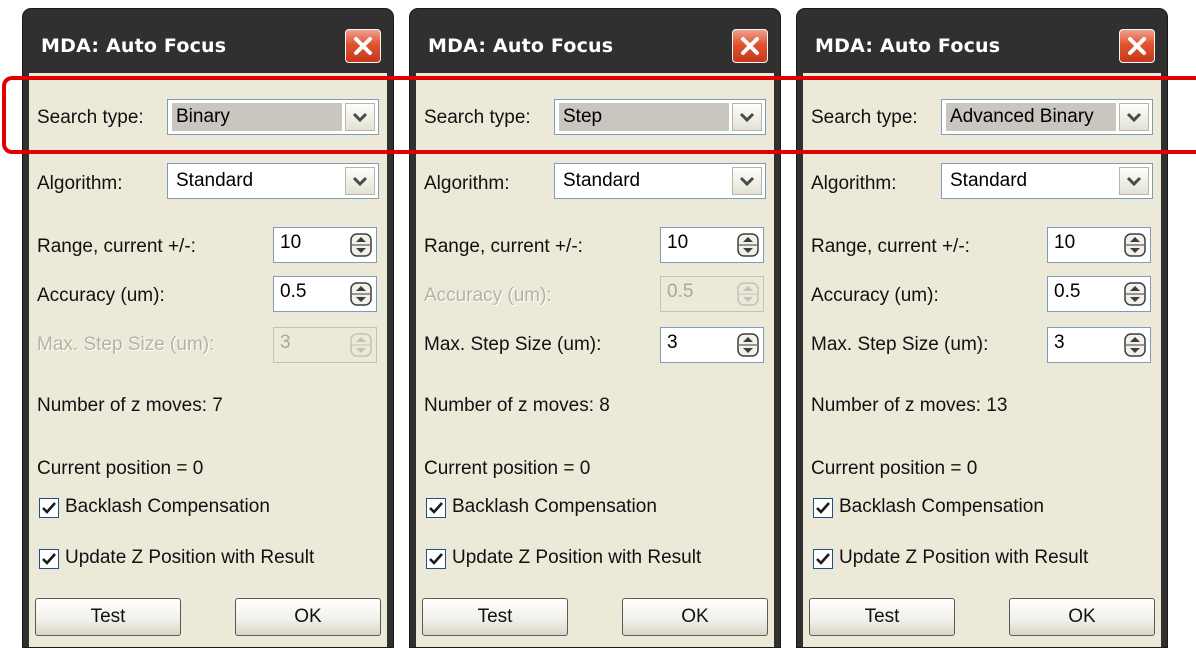 The width and height of the screenshot is (1196, 648). I want to click on search-type-value: Step, so click(644, 117).